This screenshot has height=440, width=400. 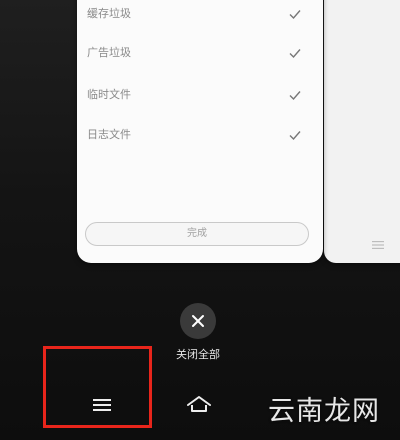 What do you see at coordinates (378, 245) in the screenshot?
I see `menu-icon` at bounding box center [378, 245].